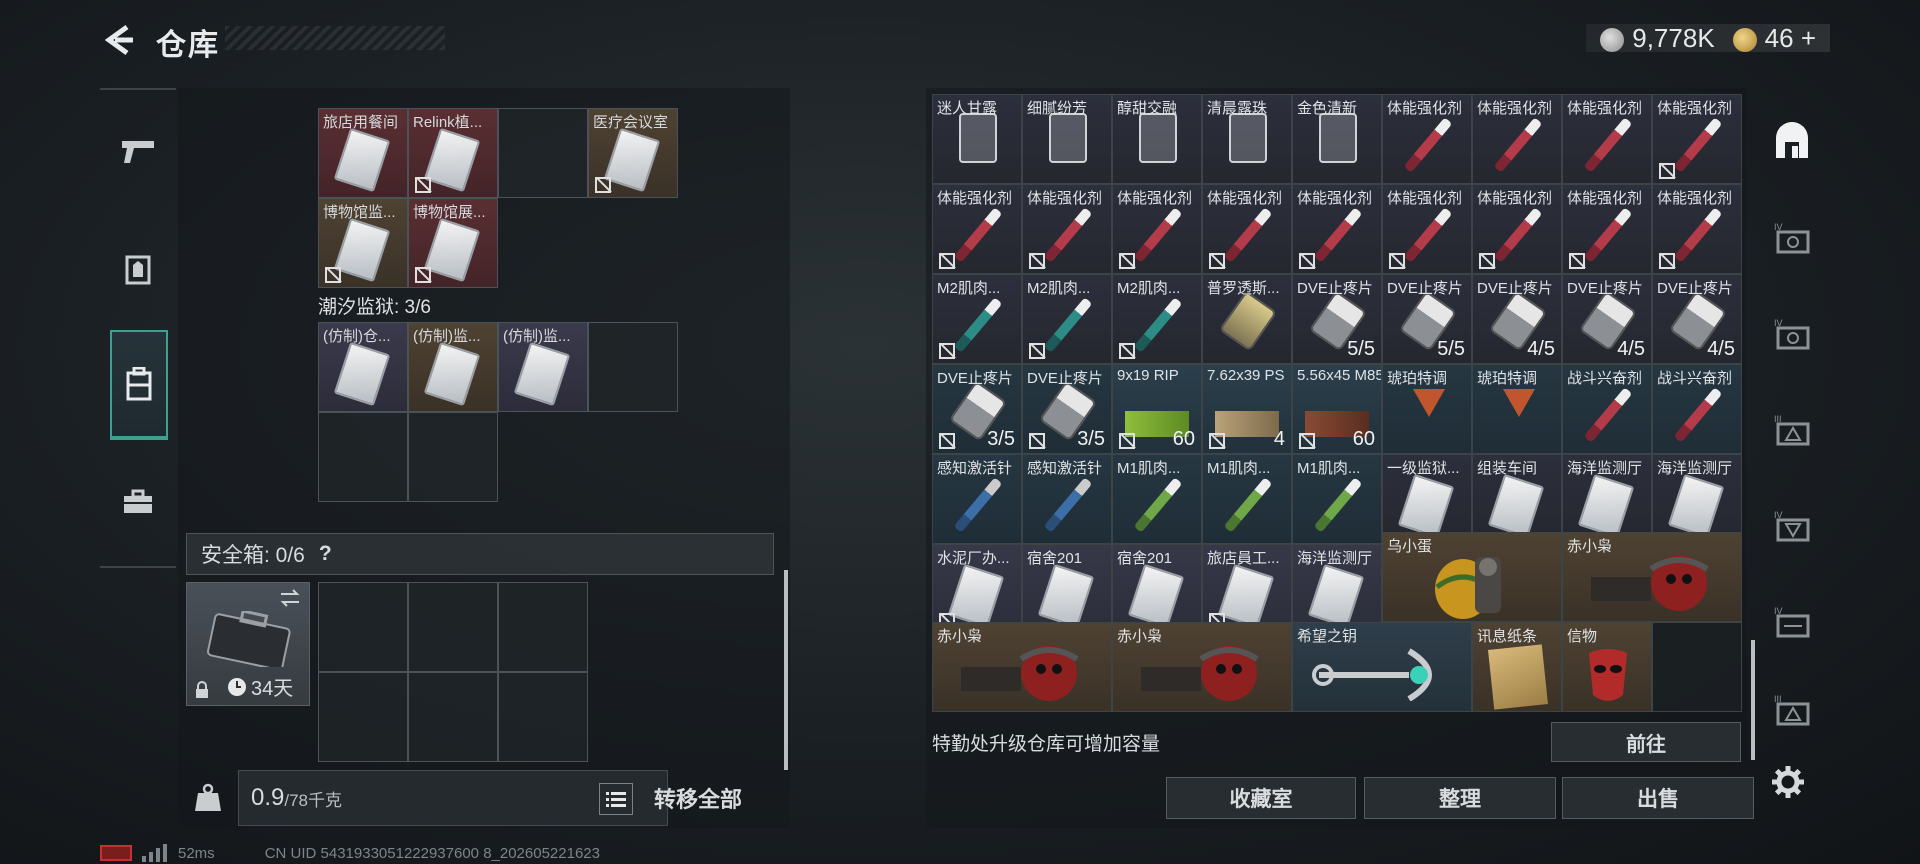 The image size is (1920, 864). What do you see at coordinates (1157, 139) in the screenshot?
I see `warehouse-item: 醇甜交融` at bounding box center [1157, 139].